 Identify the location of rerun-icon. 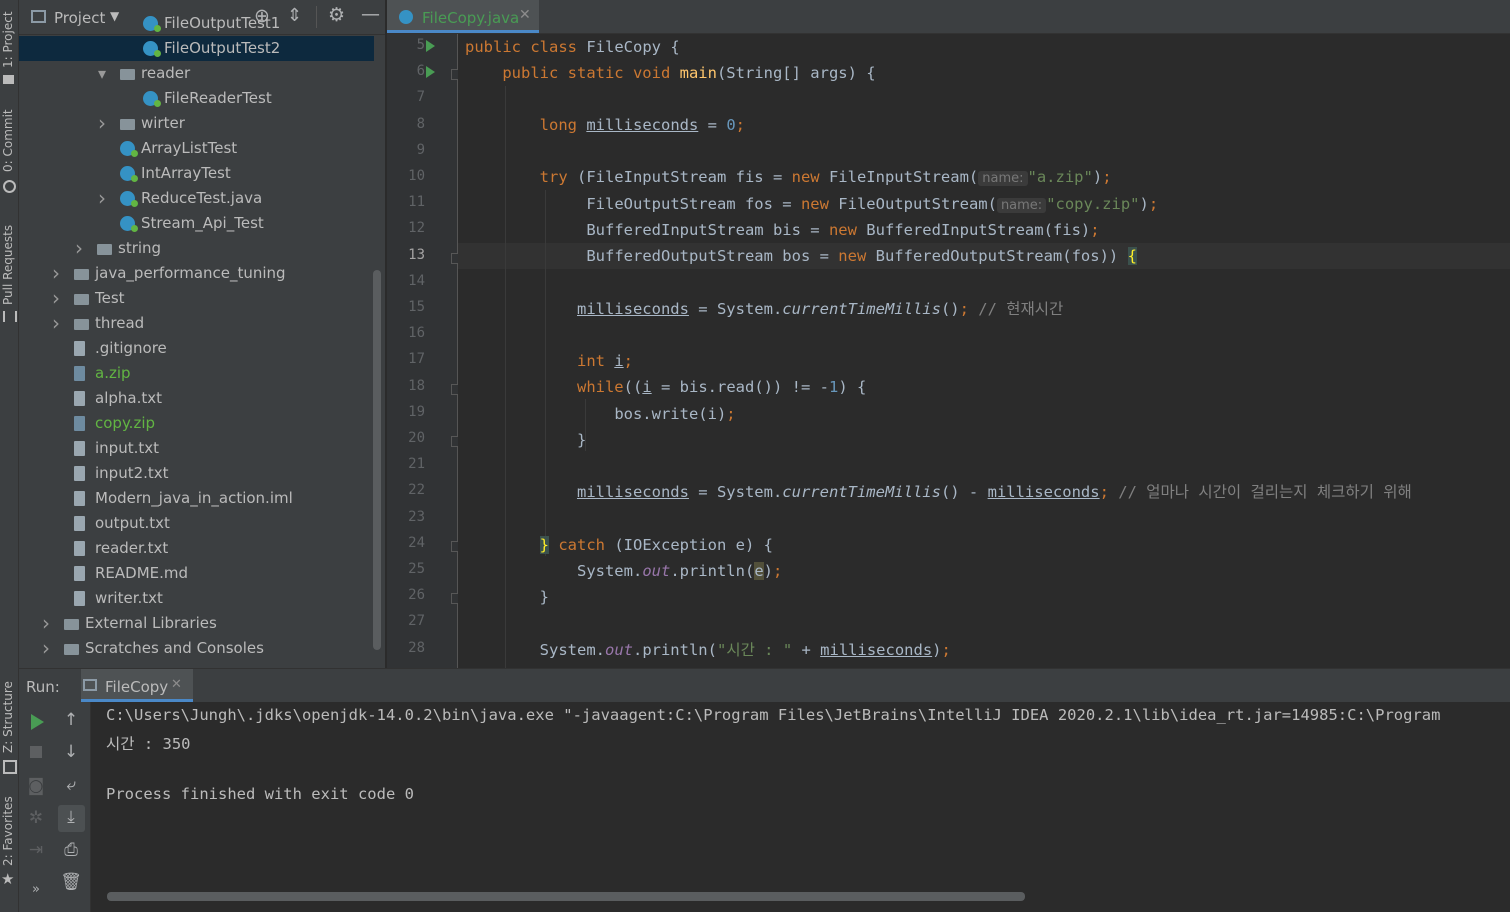
(37, 722).